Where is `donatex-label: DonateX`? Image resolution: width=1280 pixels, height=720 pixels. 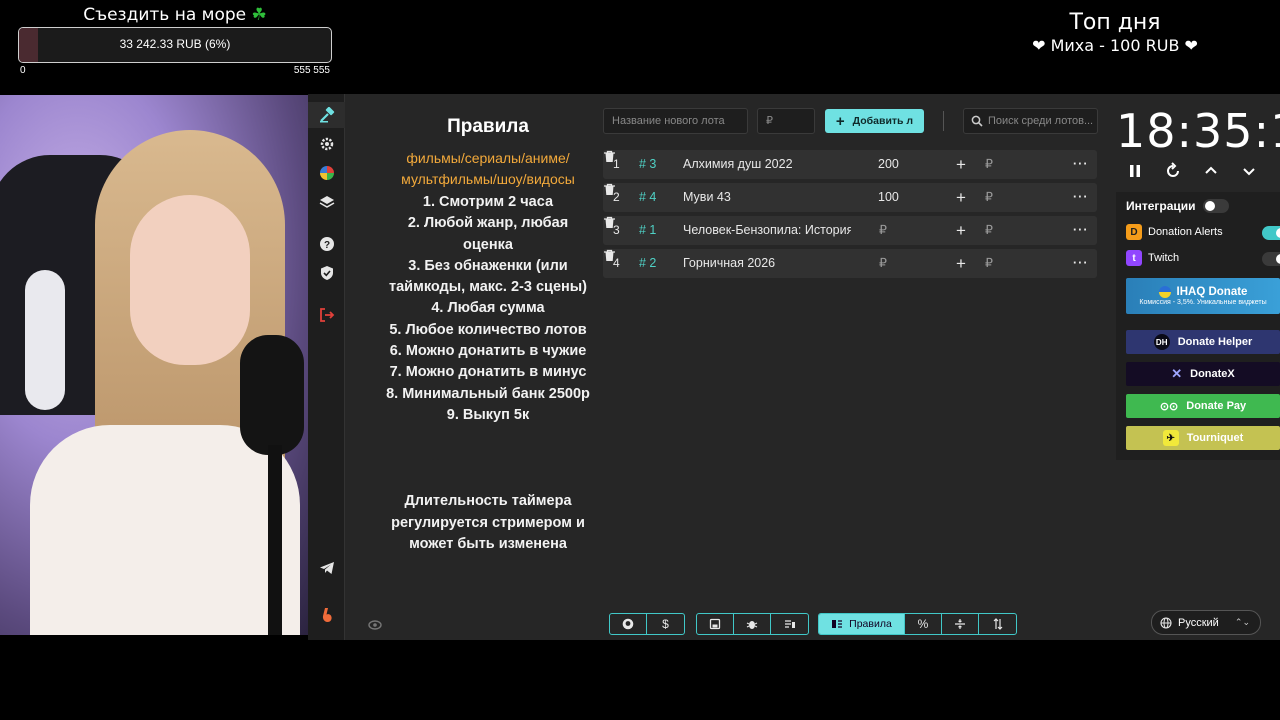 donatex-label: DonateX is located at coordinates (1212, 374).